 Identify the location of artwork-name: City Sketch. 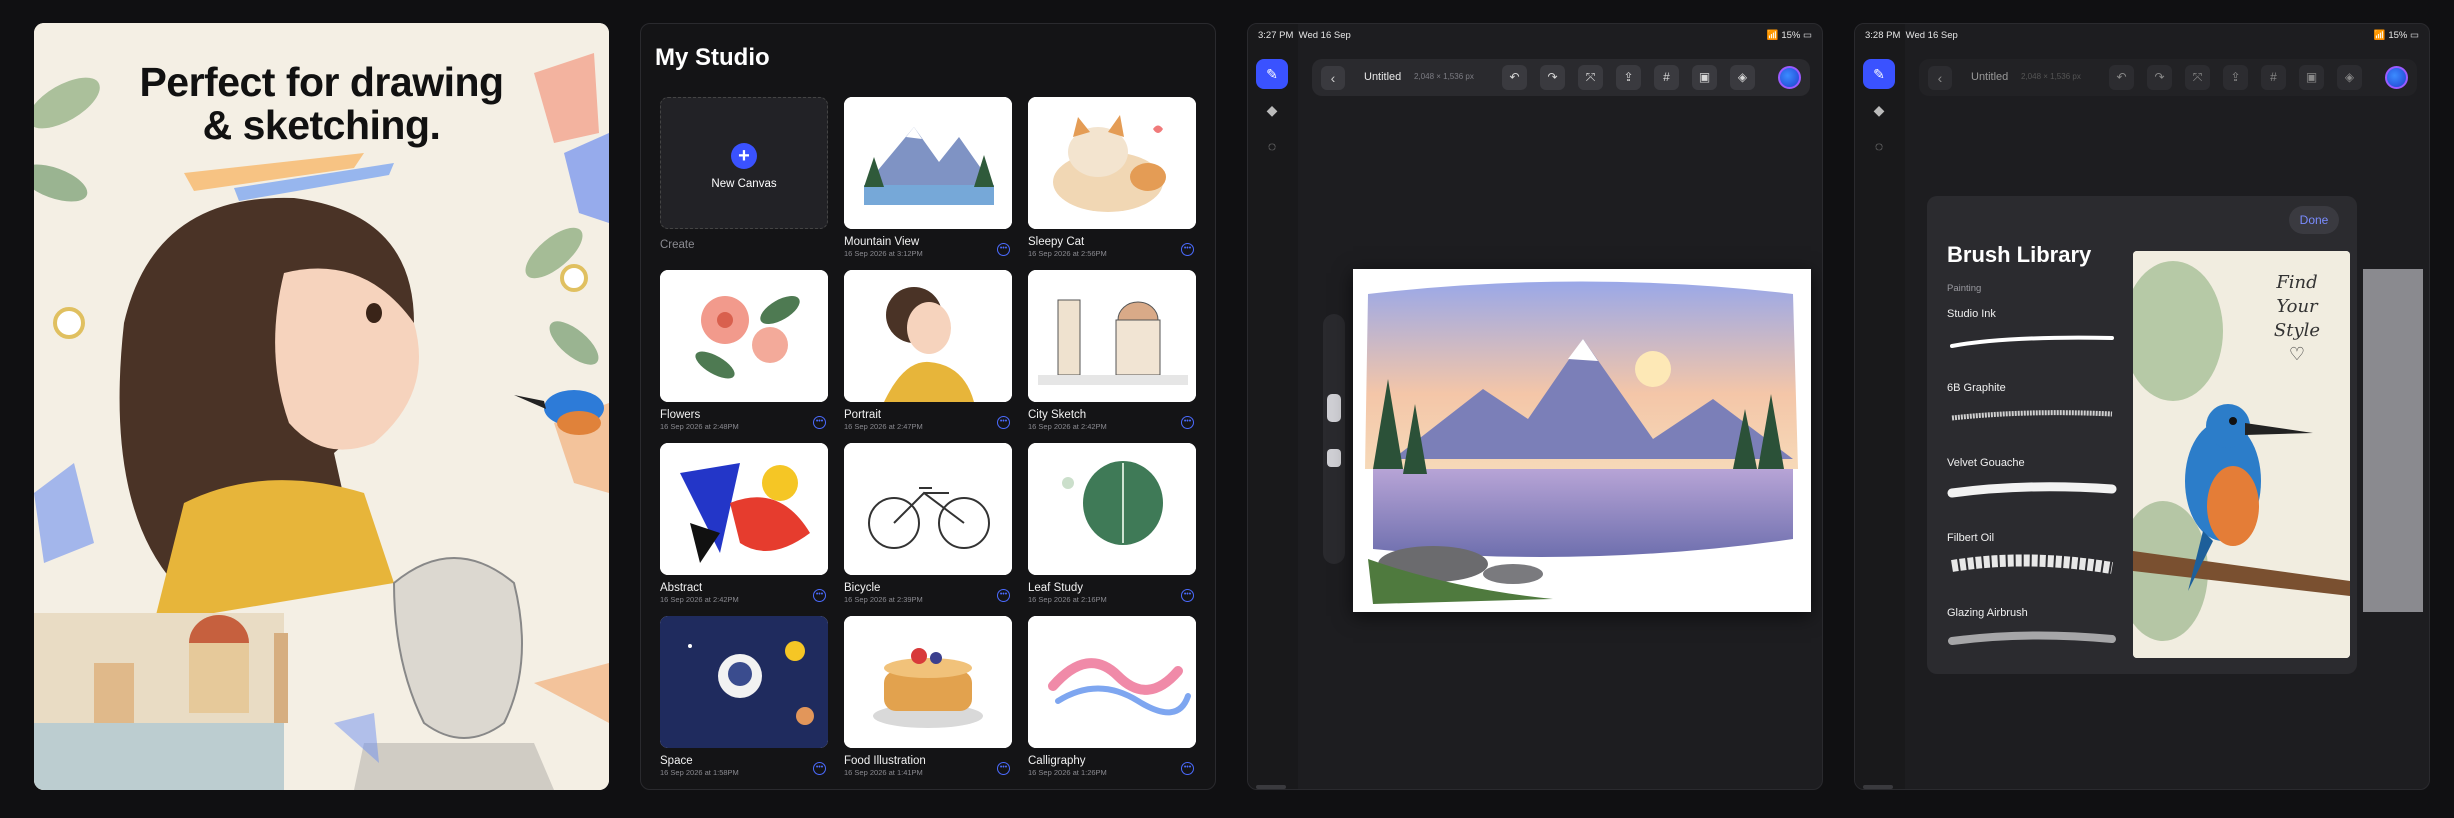
(1057, 415).